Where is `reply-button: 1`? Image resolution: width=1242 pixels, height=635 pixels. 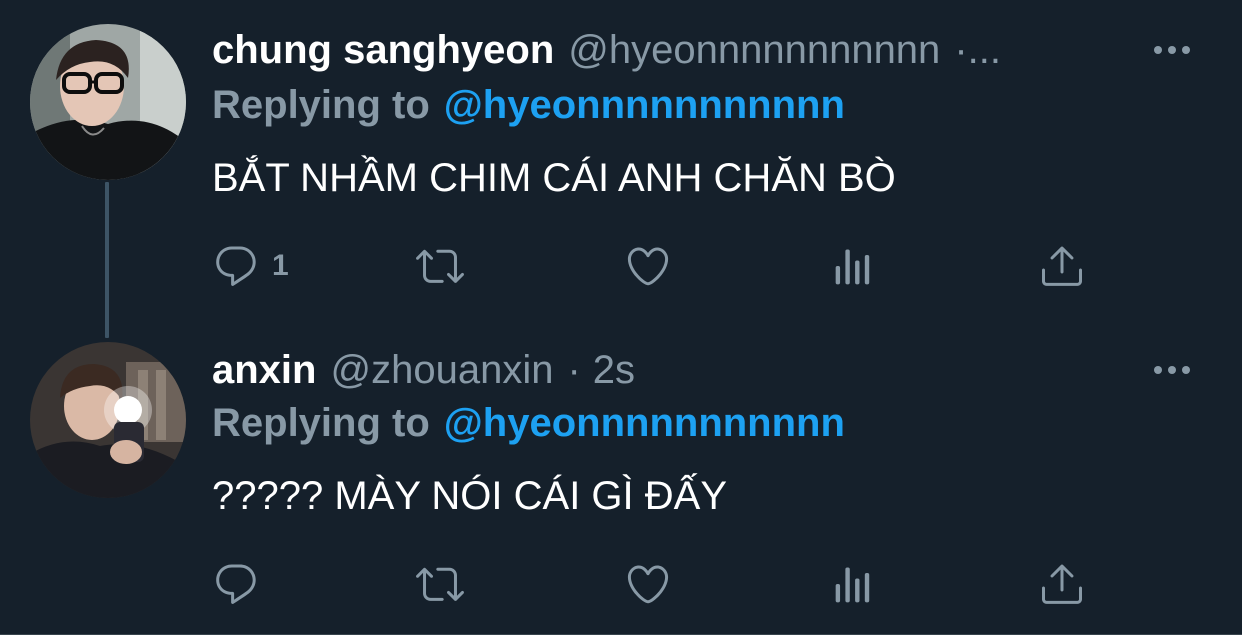
reply-button: 1 is located at coordinates (250, 266).